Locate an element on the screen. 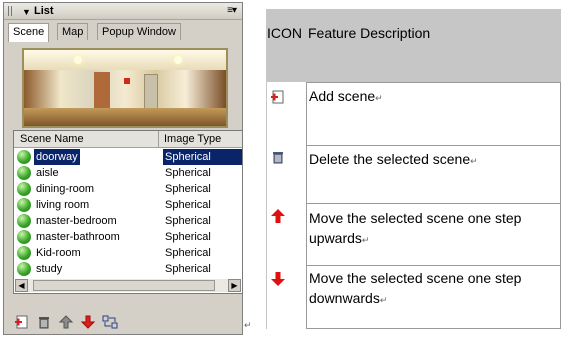 The width and height of the screenshot is (581, 338). scene-row: living room Spherical is located at coordinates (128, 205).